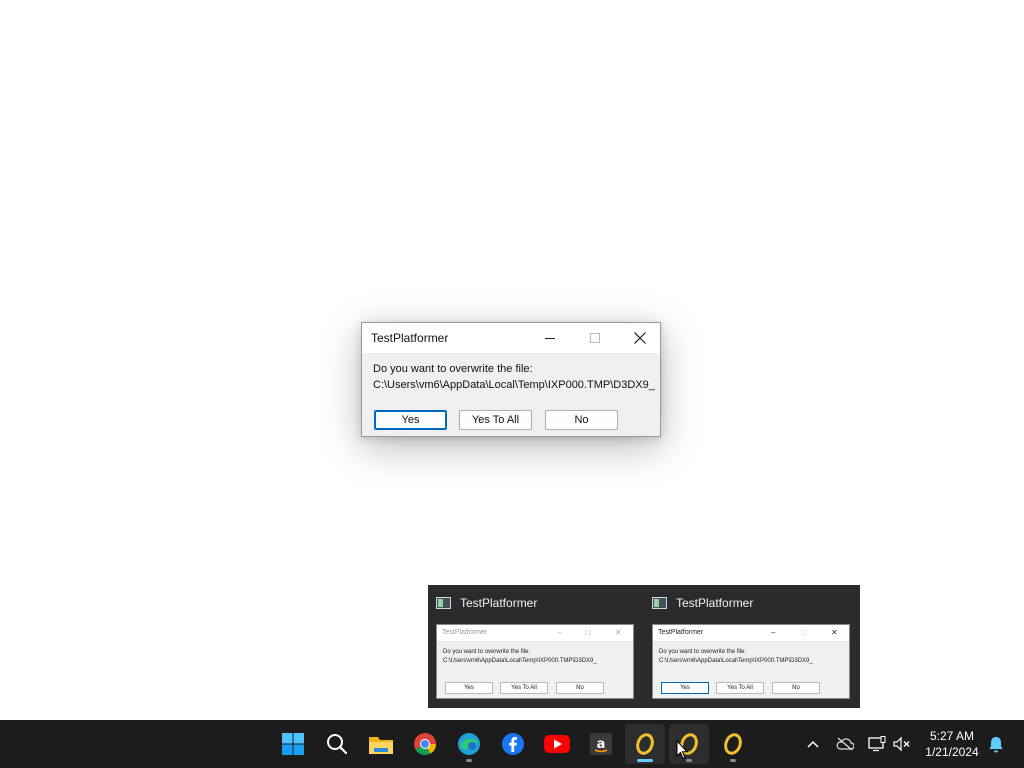 The width and height of the screenshot is (1024, 768). I want to click on taskbar-clock: 5:27 AM 1/21/2024, so click(952, 744).